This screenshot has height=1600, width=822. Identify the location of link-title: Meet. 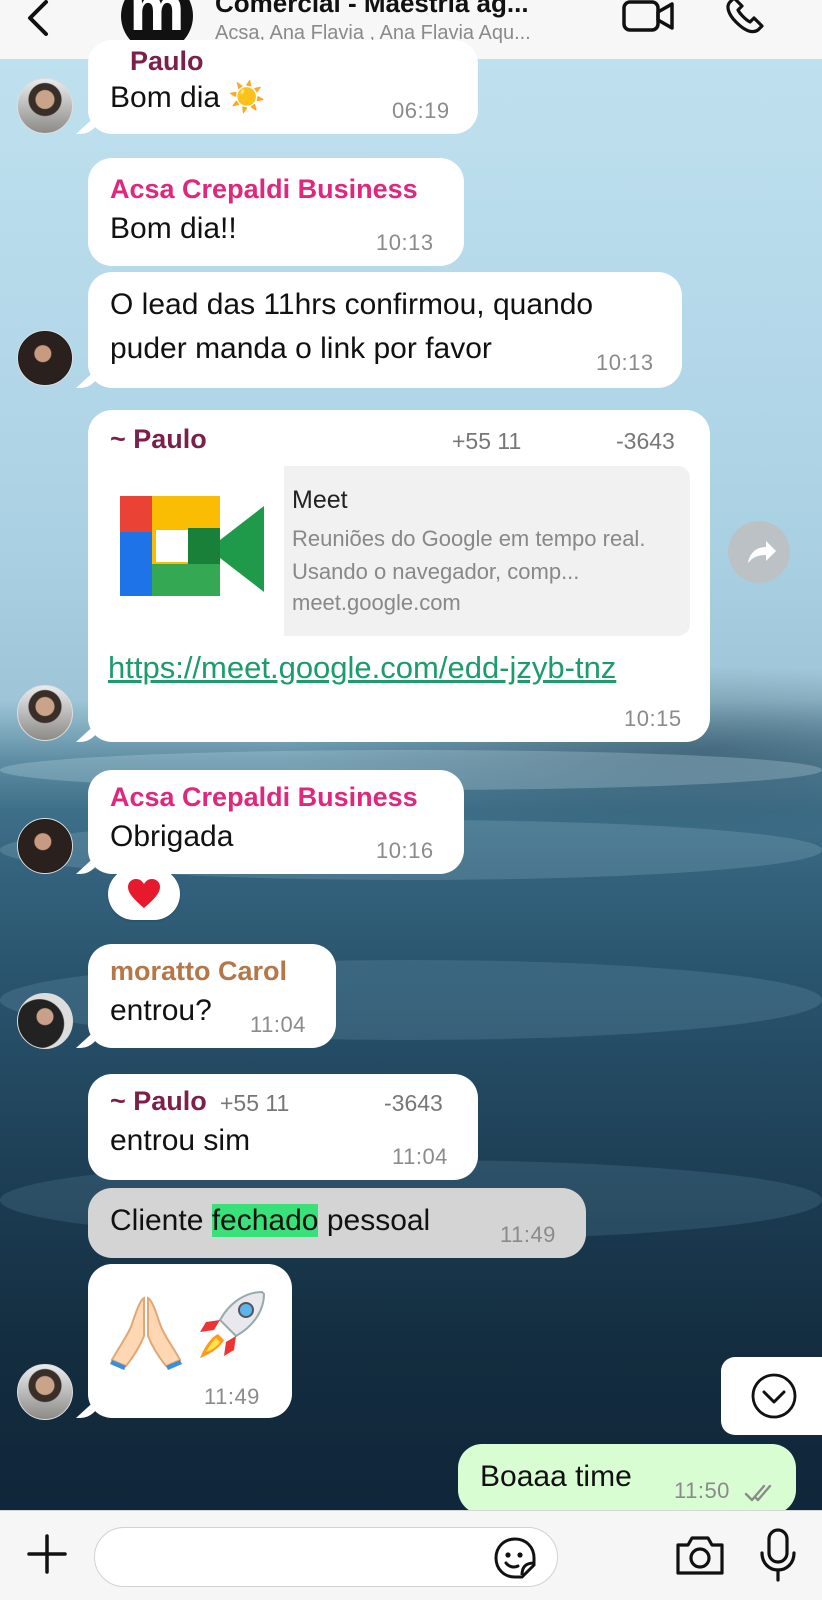
(320, 500).